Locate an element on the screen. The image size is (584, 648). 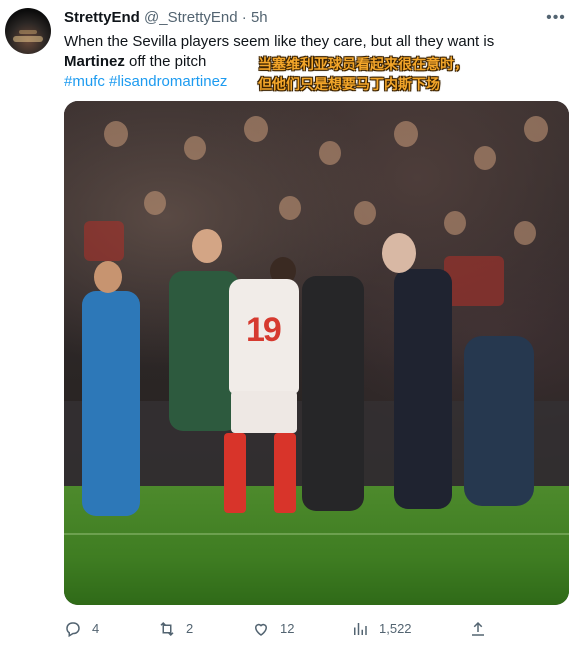
manager is located at coordinates (423, 389).